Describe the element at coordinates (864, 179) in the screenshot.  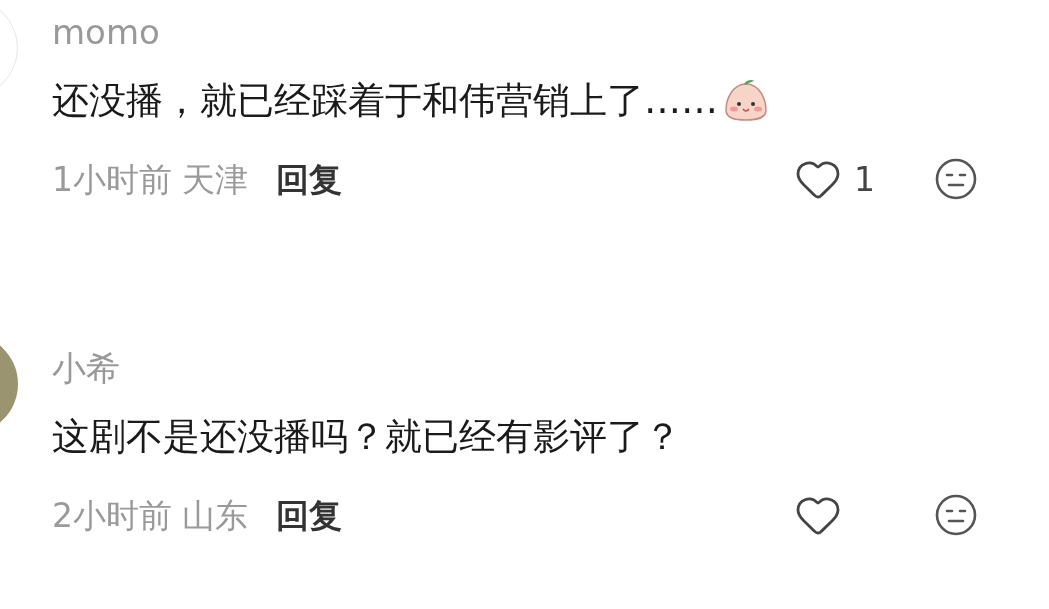
I see `like-count: 1` at that location.